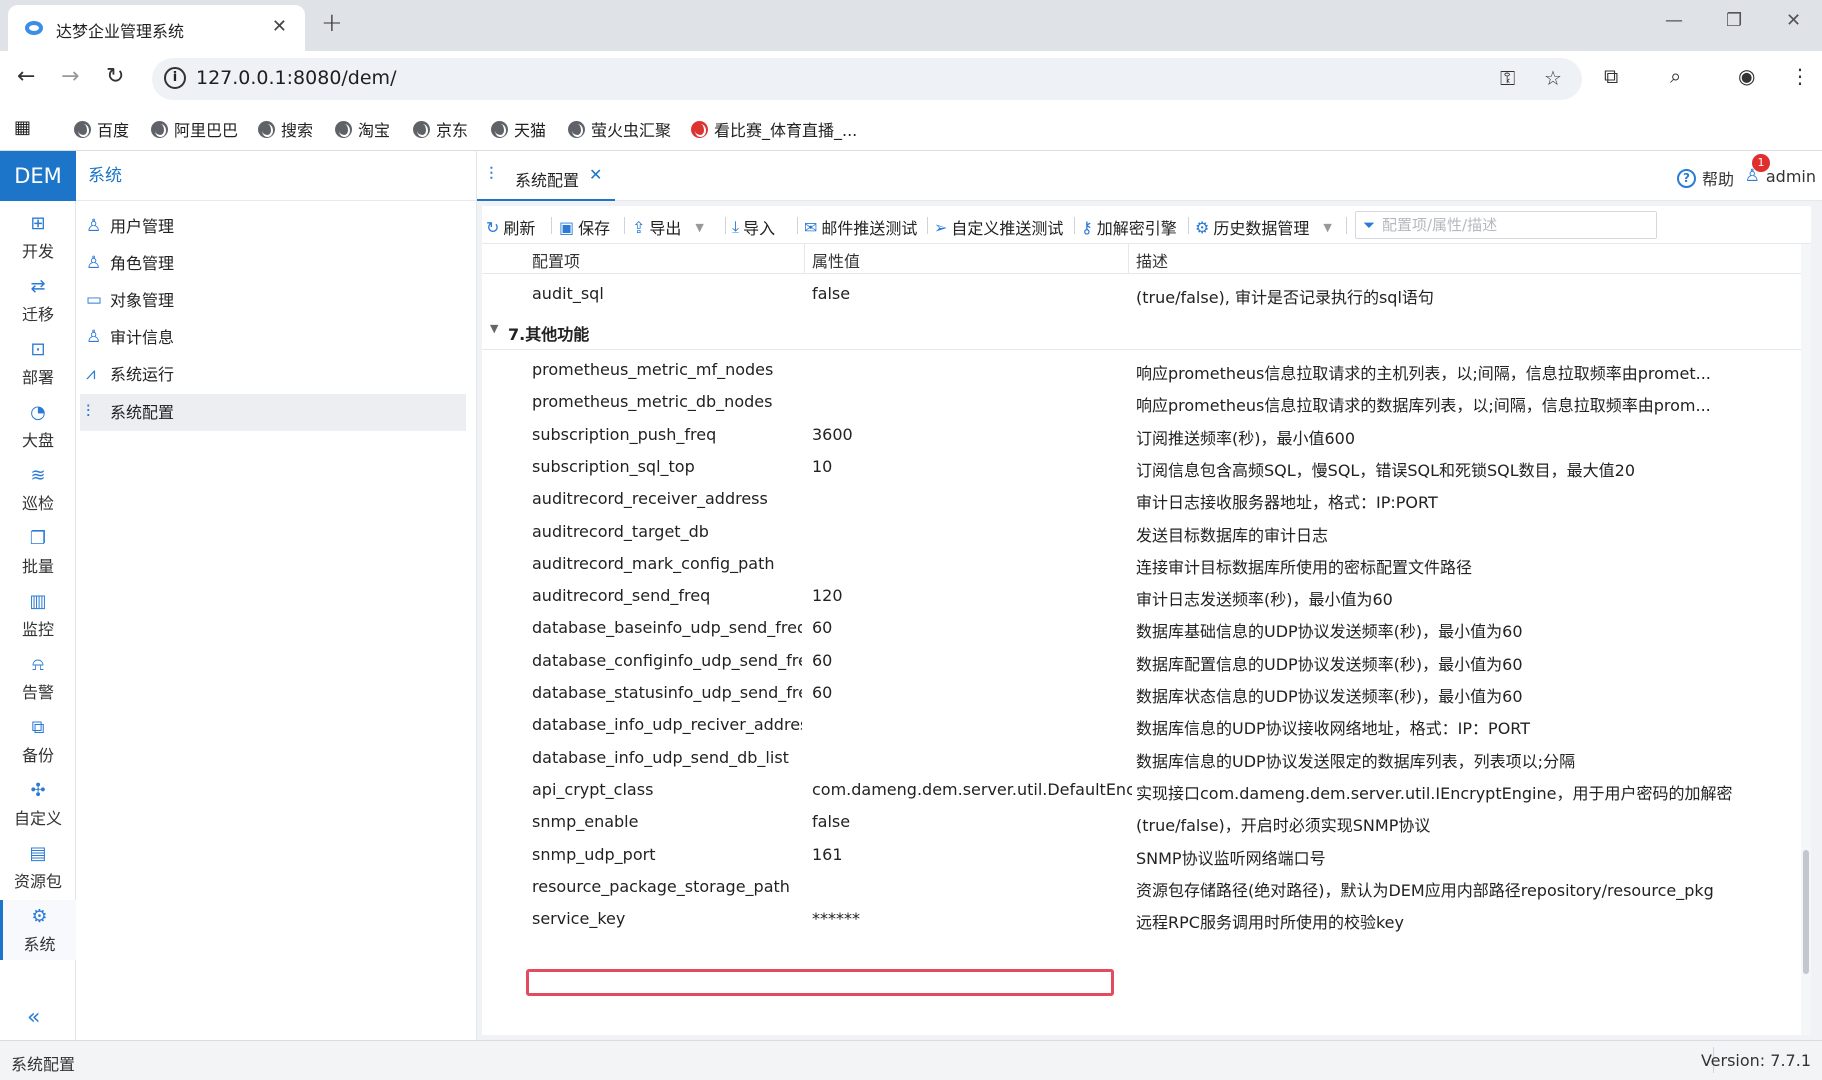 The image size is (1822, 1080). What do you see at coordinates (194, 129) in the screenshot?
I see `bookmark-item: 阿里巴巴` at bounding box center [194, 129].